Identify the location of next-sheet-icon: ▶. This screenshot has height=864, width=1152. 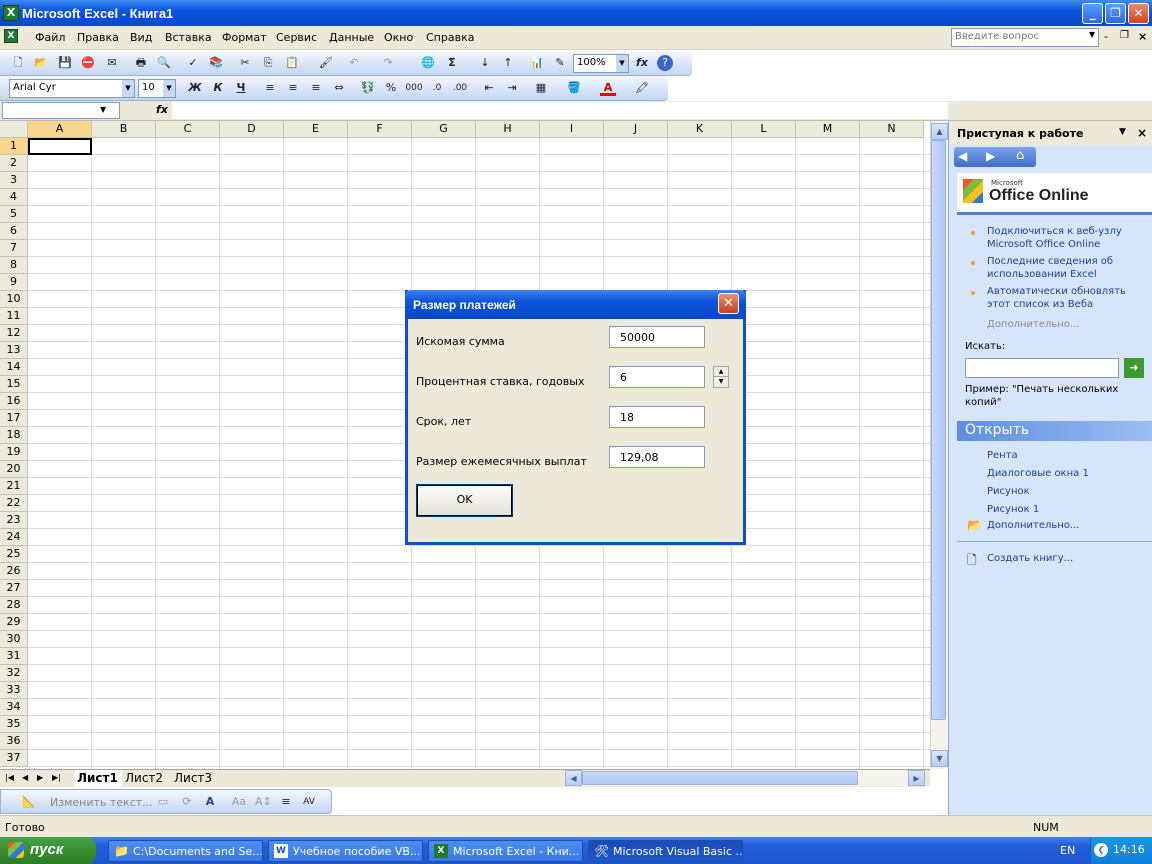
(40, 777).